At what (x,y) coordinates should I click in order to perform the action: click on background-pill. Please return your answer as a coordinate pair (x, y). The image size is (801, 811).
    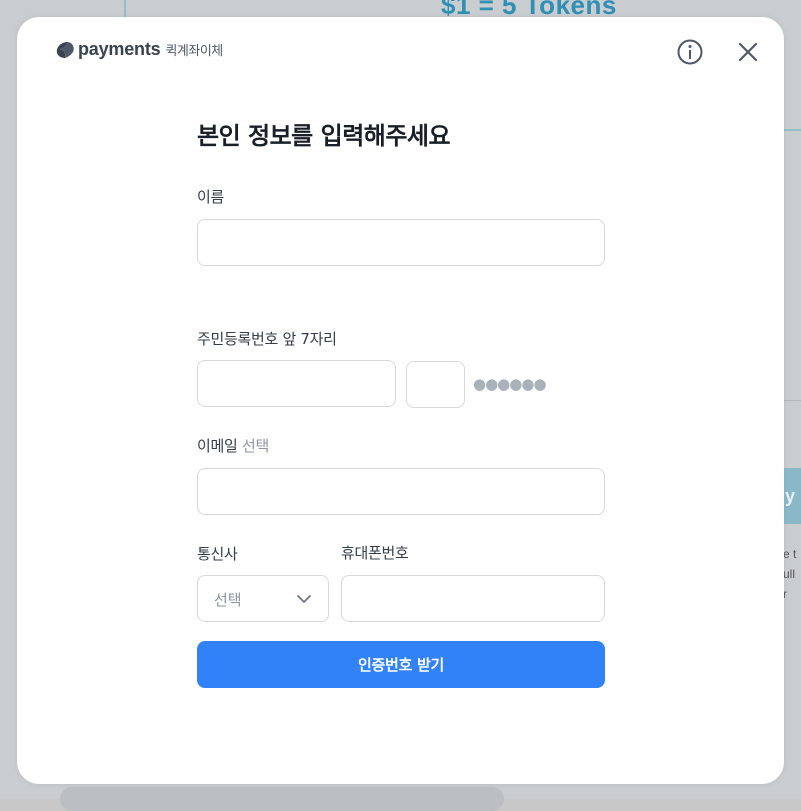
    Looking at the image, I should click on (282, 799).